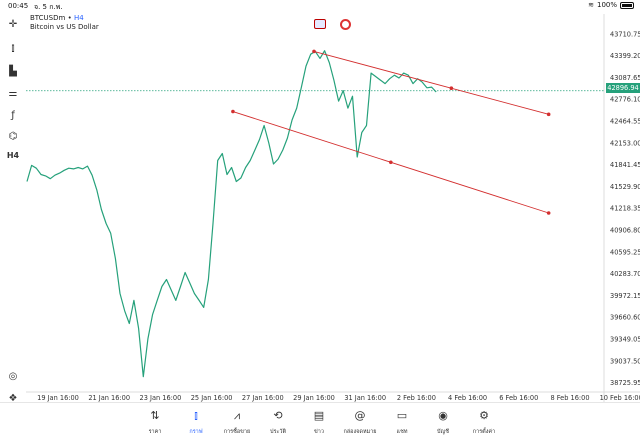 The width and height of the screenshot is (640, 447). Describe the element at coordinates (237, 415) in the screenshot. I see `trade-icon: ⩘` at that location.